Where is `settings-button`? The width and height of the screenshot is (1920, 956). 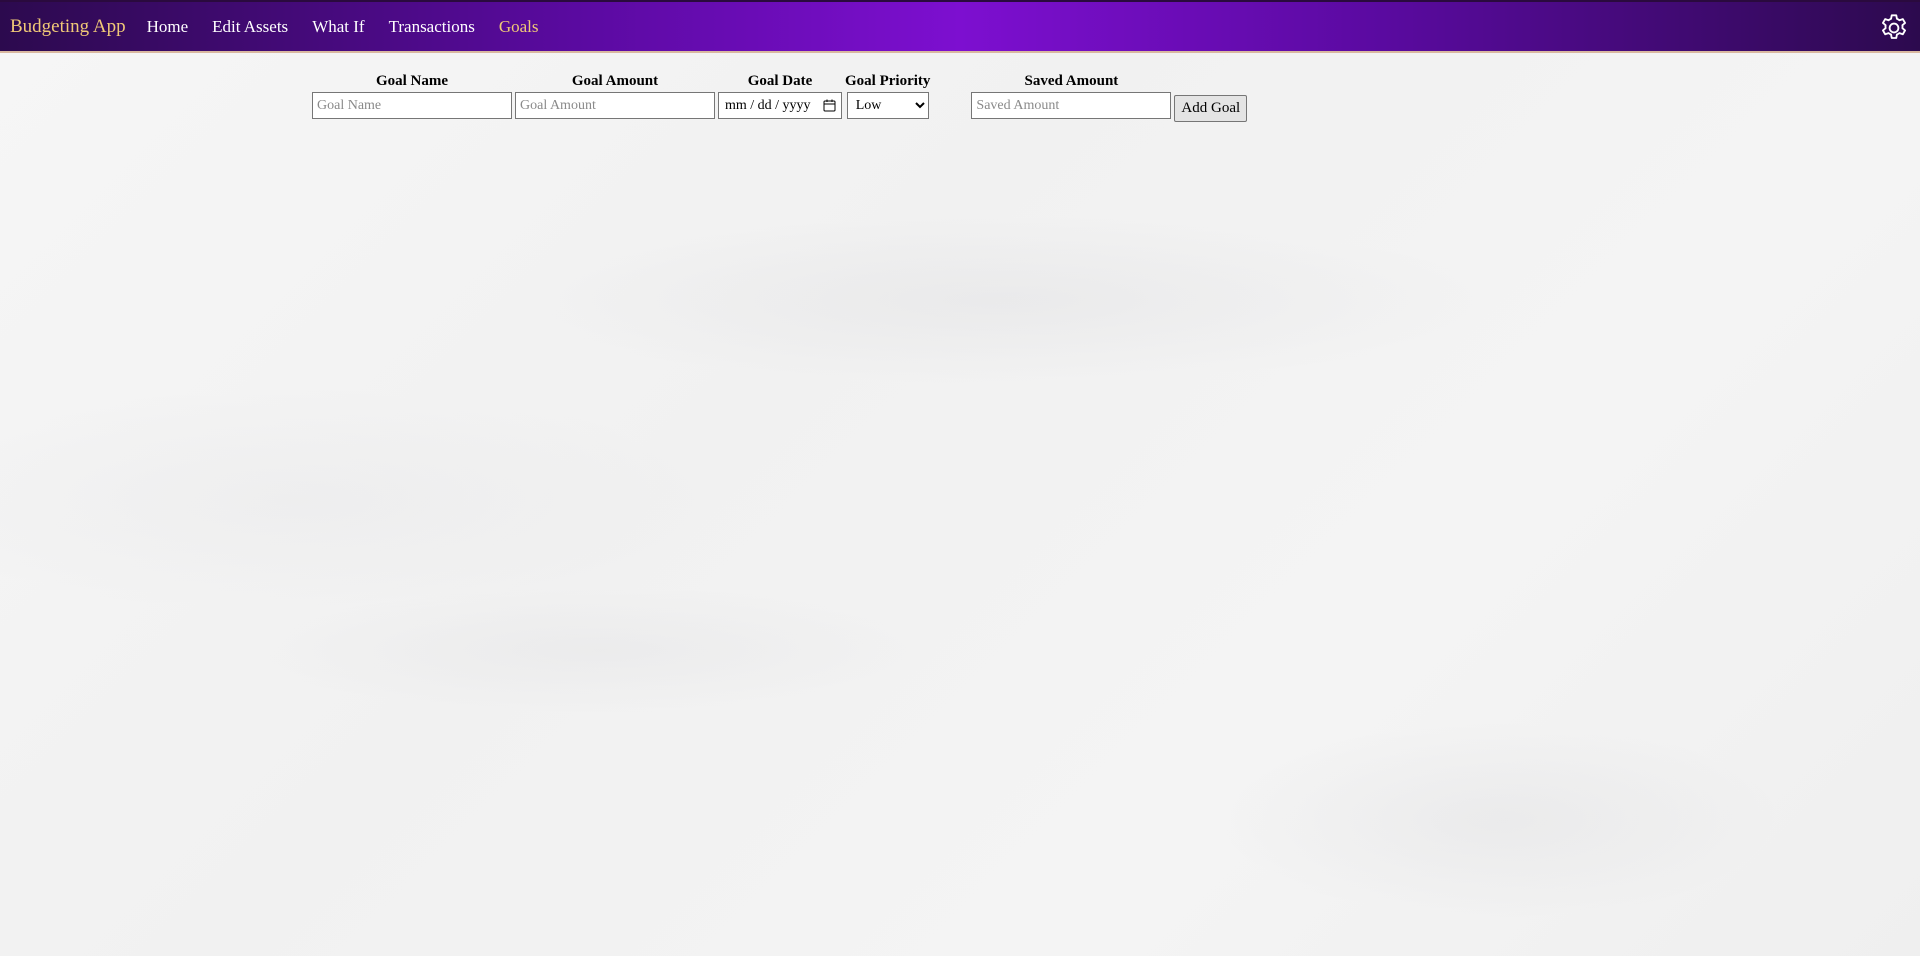 settings-button is located at coordinates (1894, 28).